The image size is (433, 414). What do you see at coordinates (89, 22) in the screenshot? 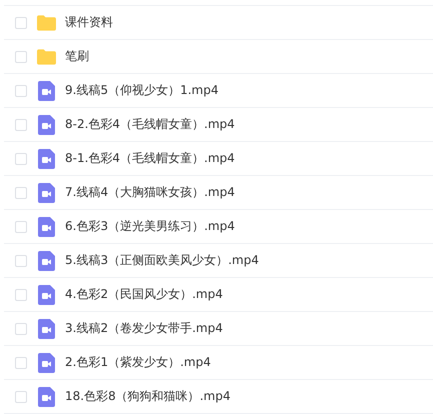
I see `file-name: 课件资料` at bounding box center [89, 22].